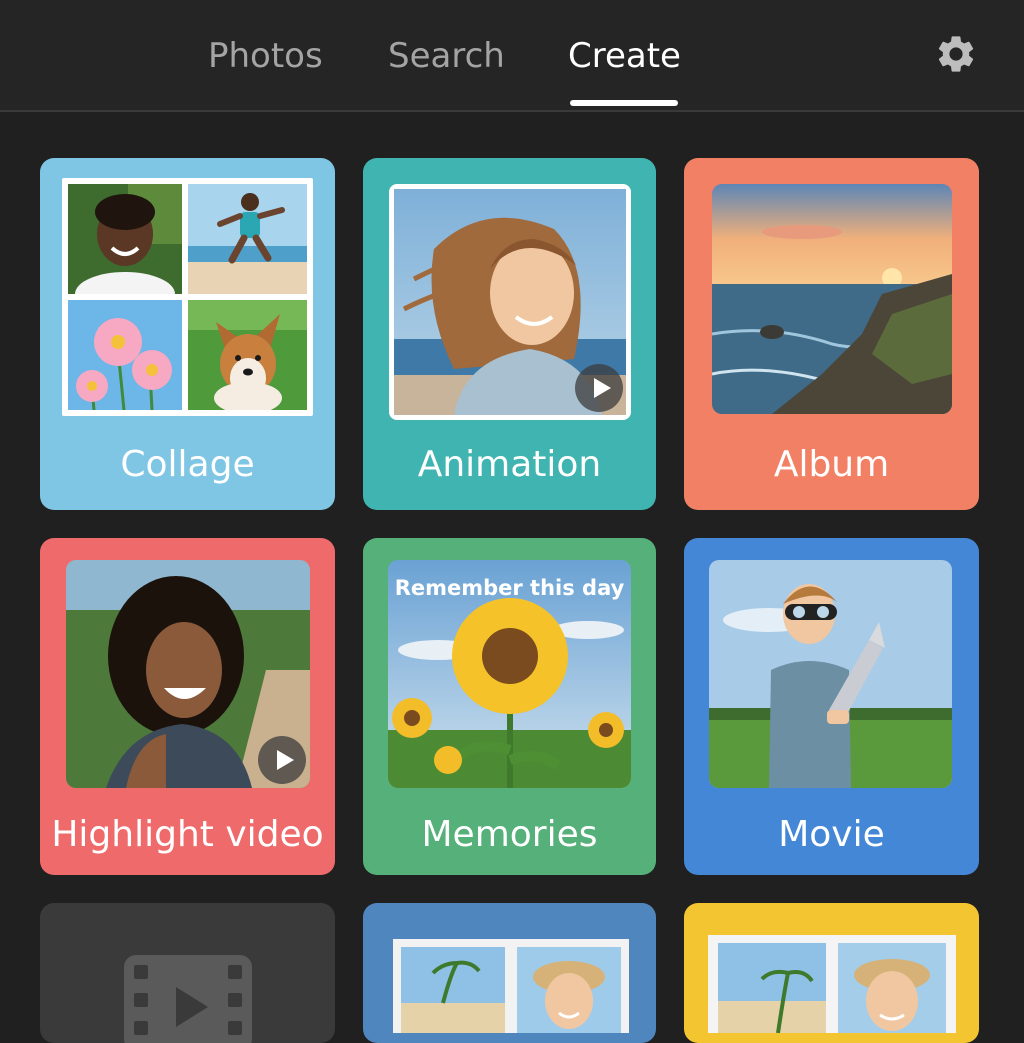  What do you see at coordinates (265, 56) in the screenshot?
I see `tab-photos: Photos` at bounding box center [265, 56].